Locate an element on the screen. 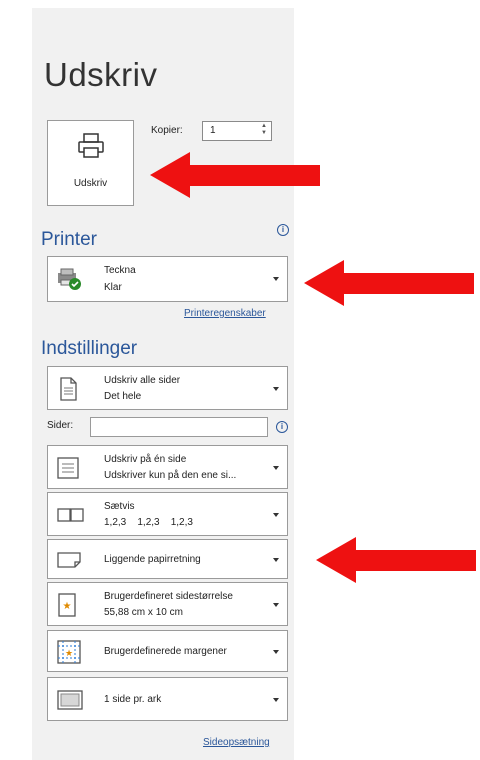 This screenshot has height=760, width=480. dropdown-line2: 1,2,3 1,2,3 1,2,3 is located at coordinates (148, 522).